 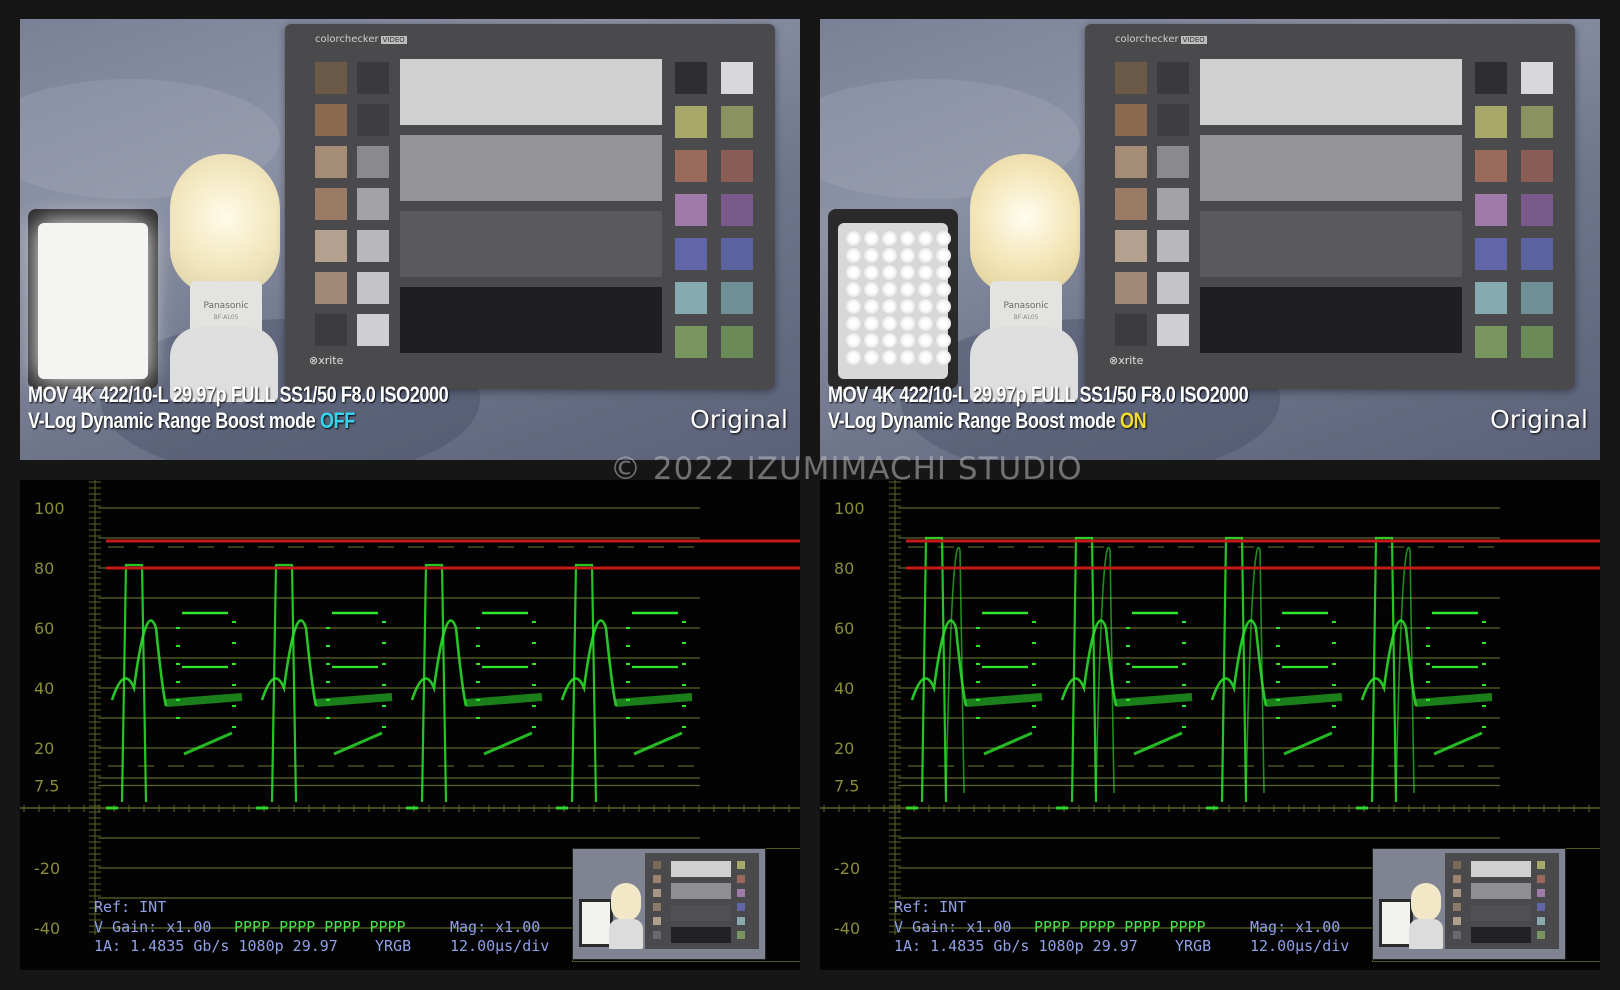 I want to click on scale-label: -20, so click(x=47, y=868).